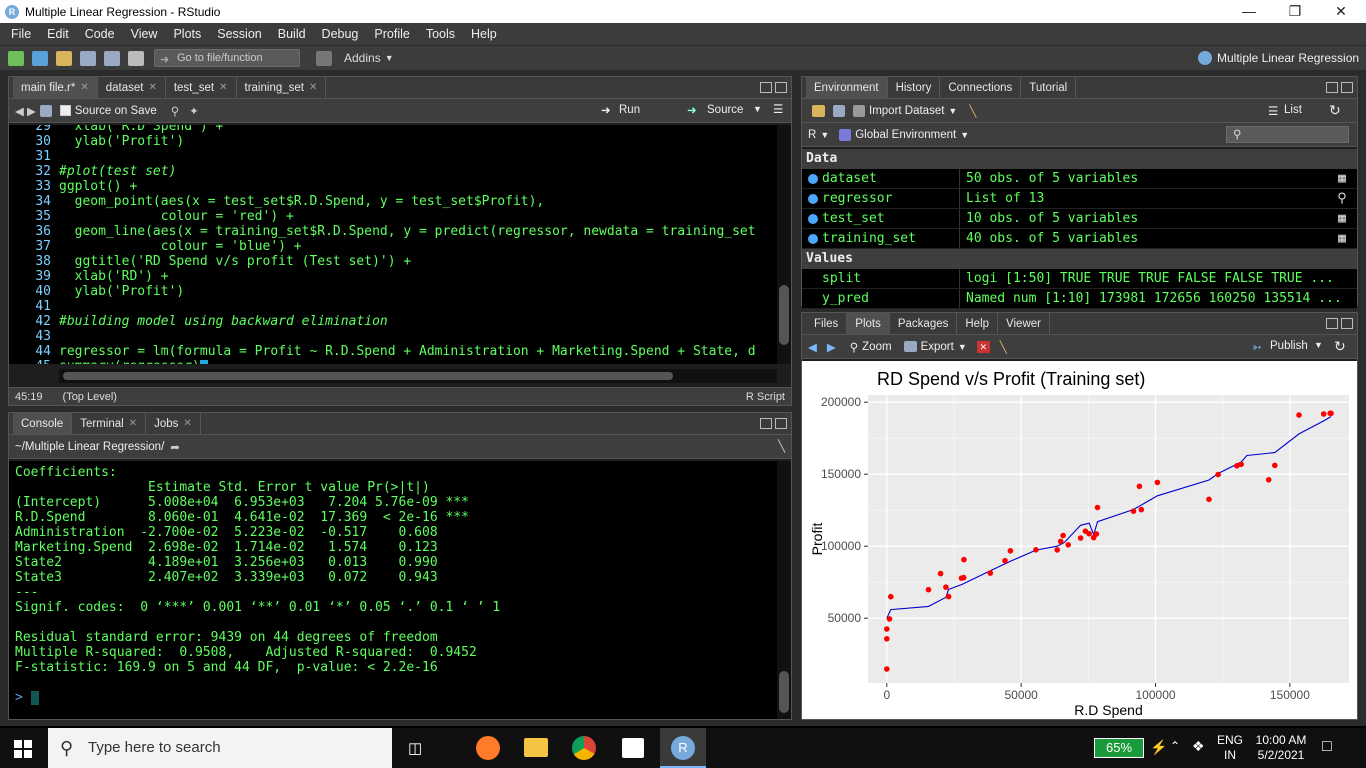 The image size is (1366, 768). Describe the element at coordinates (778, 109) in the screenshot. I see `outline-icon: ☰` at that location.